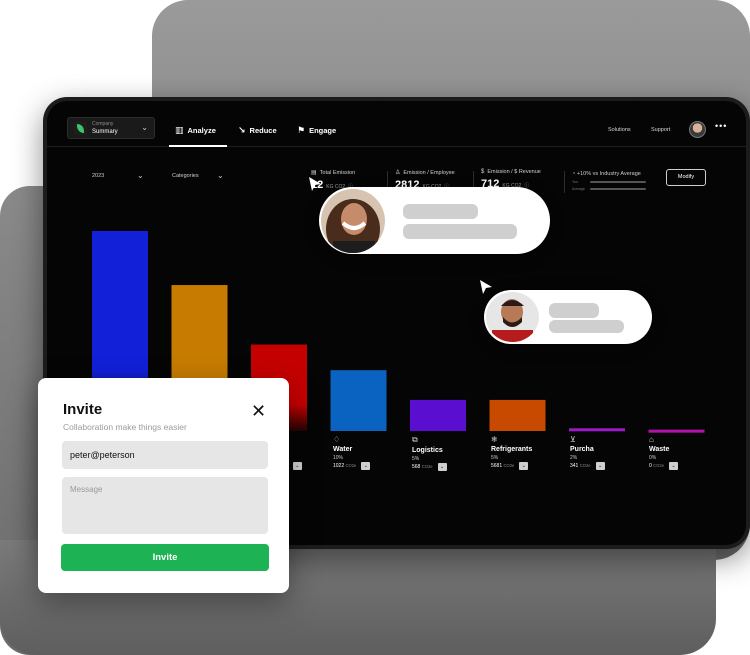  What do you see at coordinates (573, 439) in the screenshot?
I see `cart-icon: ⊻` at bounding box center [573, 439].